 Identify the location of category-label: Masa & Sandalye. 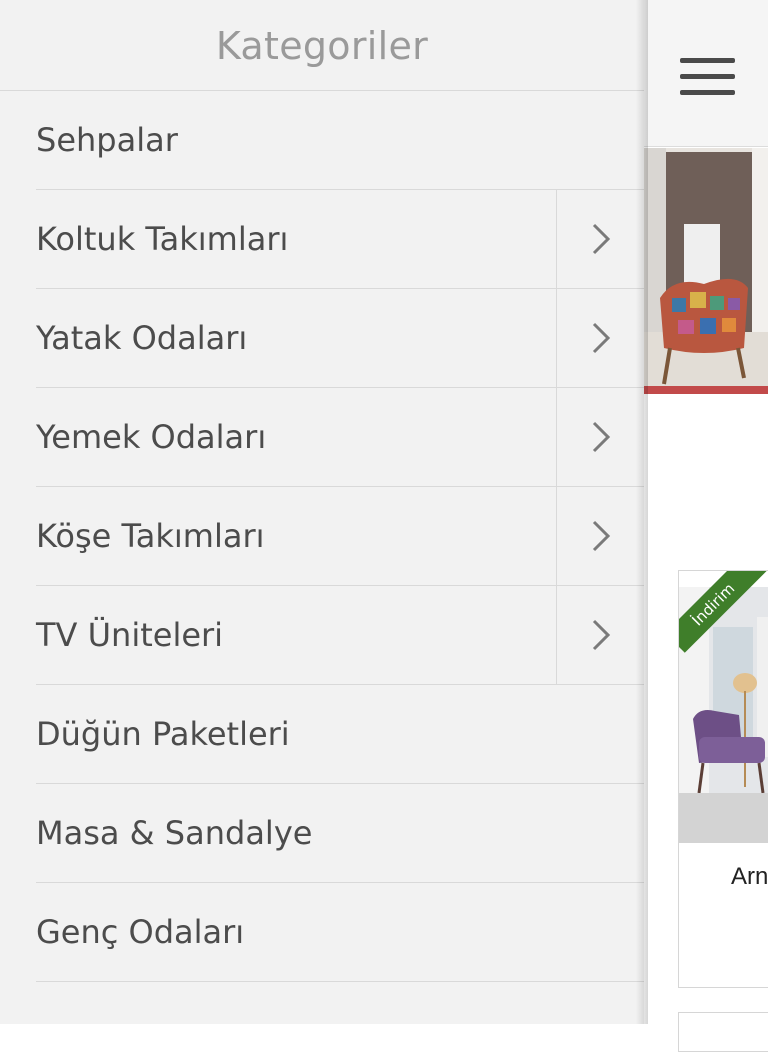
(174, 833).